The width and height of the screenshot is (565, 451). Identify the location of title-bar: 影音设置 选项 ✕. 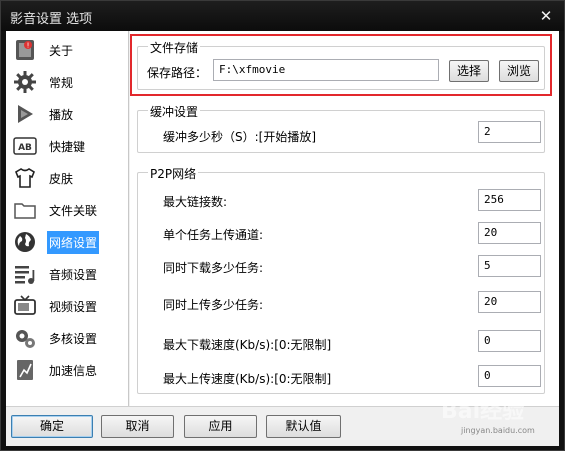
(282, 16).